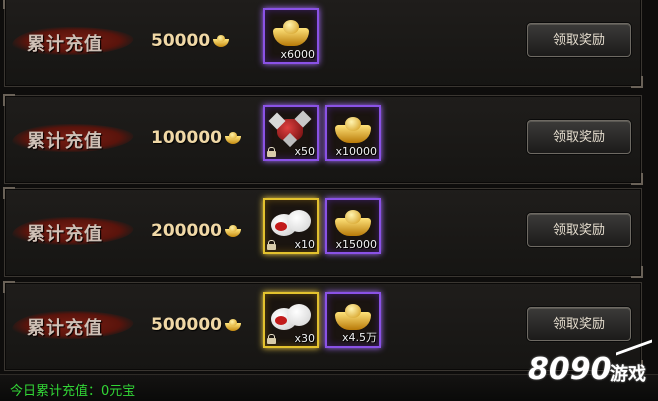 The image size is (658, 401). I want to click on reward-count: x4.5万, so click(359, 337).